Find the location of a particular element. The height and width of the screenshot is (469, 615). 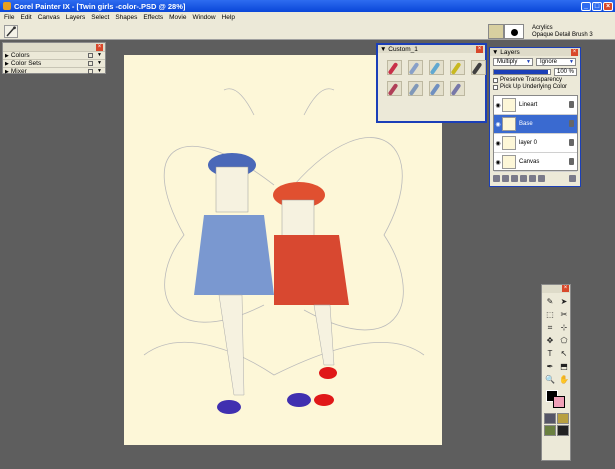

menu-select: Select is located at coordinates (100, 17).